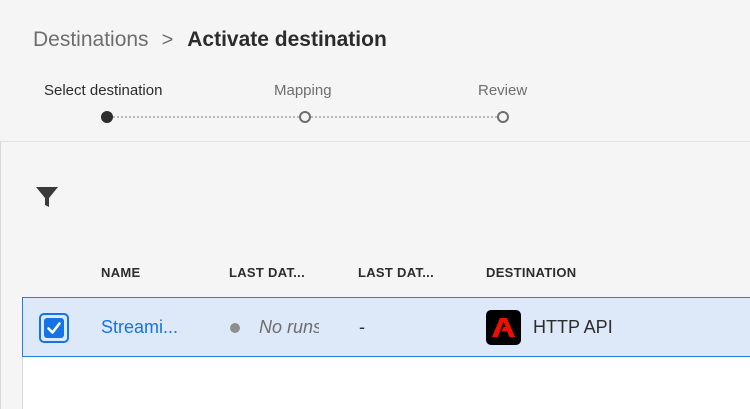 The width and height of the screenshot is (750, 409). Describe the element at coordinates (531, 272) in the screenshot. I see `column-header-destination: DESTINATION` at that location.